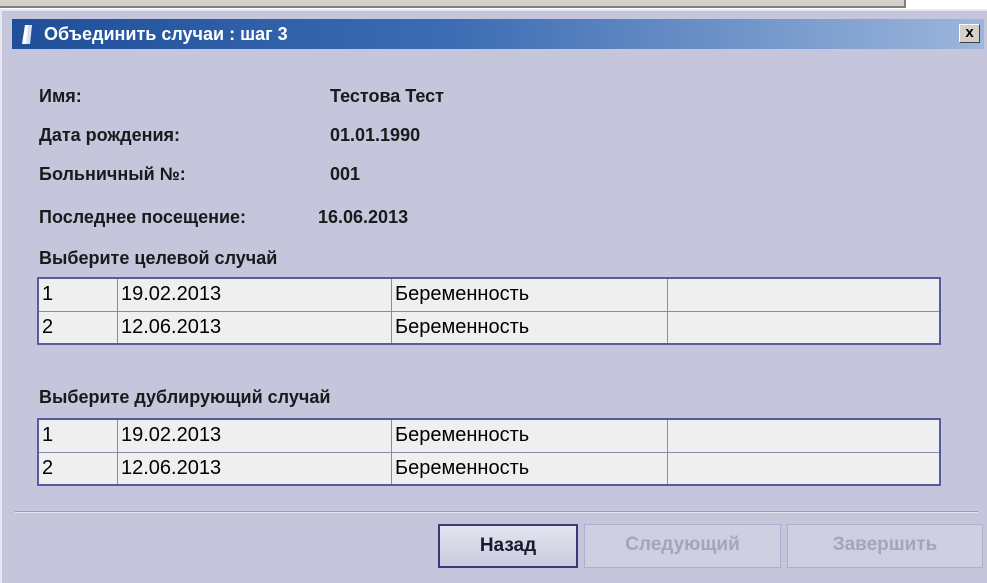 Image resolution: width=987 pixels, height=583 pixels. I want to click on finish-button: Завершить, so click(885, 546).